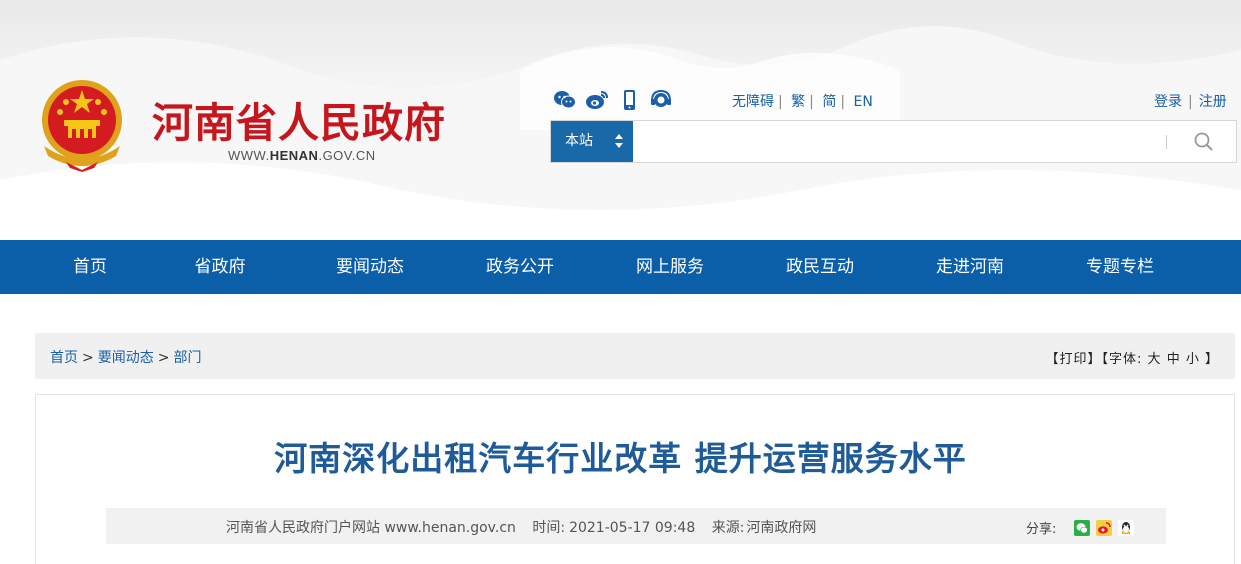 The image size is (1241, 564). Describe the element at coordinates (520, 267) in the screenshot. I see `nav-item-government-affairs: 政务公开` at that location.